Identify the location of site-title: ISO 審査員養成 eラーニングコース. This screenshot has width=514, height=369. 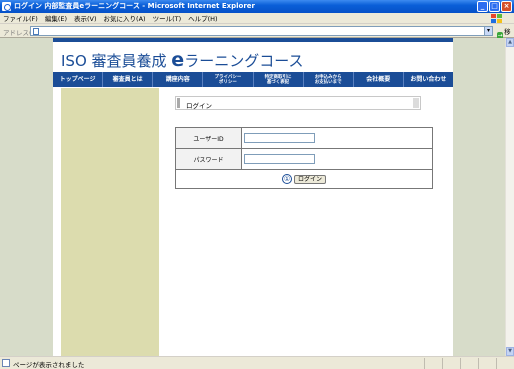
(182, 60).